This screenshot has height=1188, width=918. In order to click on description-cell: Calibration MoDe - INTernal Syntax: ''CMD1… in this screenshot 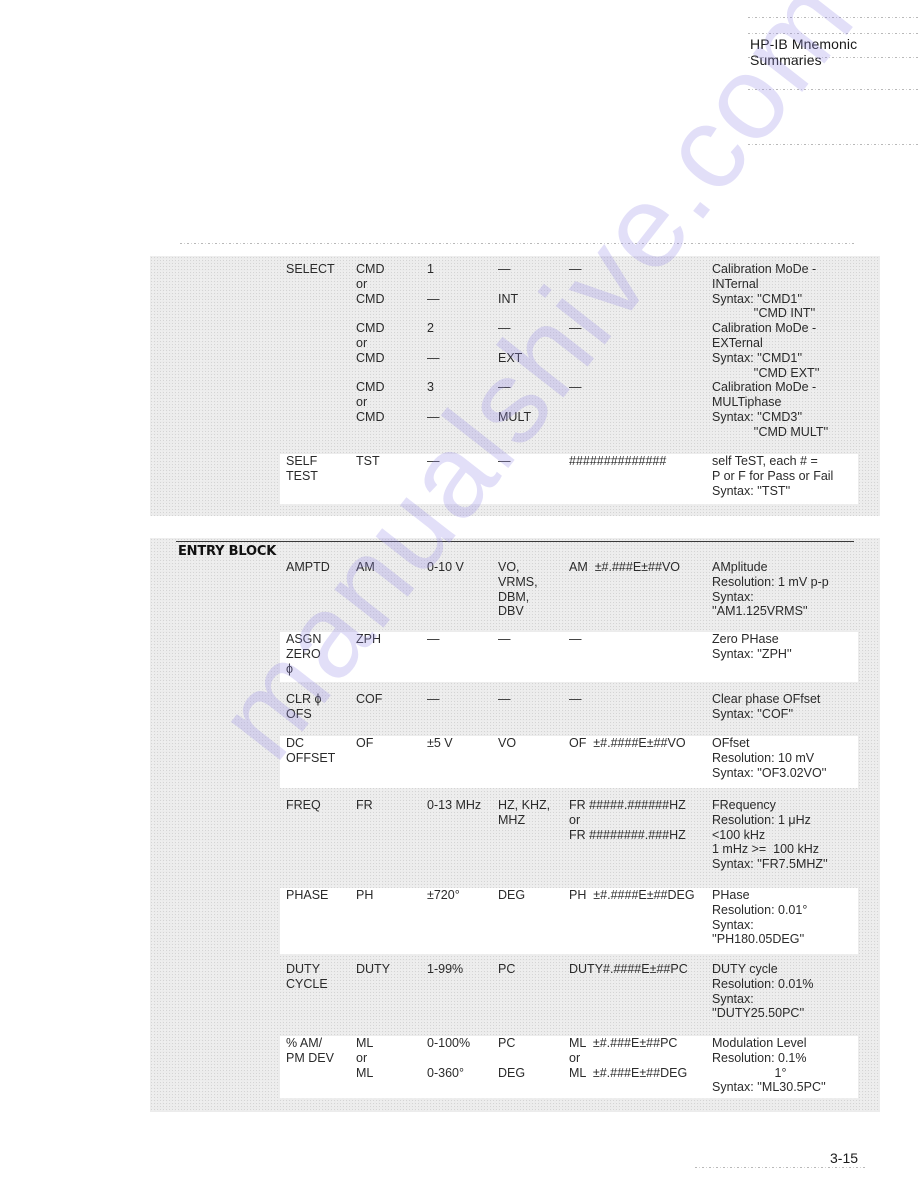, I will do `click(770, 351)`.